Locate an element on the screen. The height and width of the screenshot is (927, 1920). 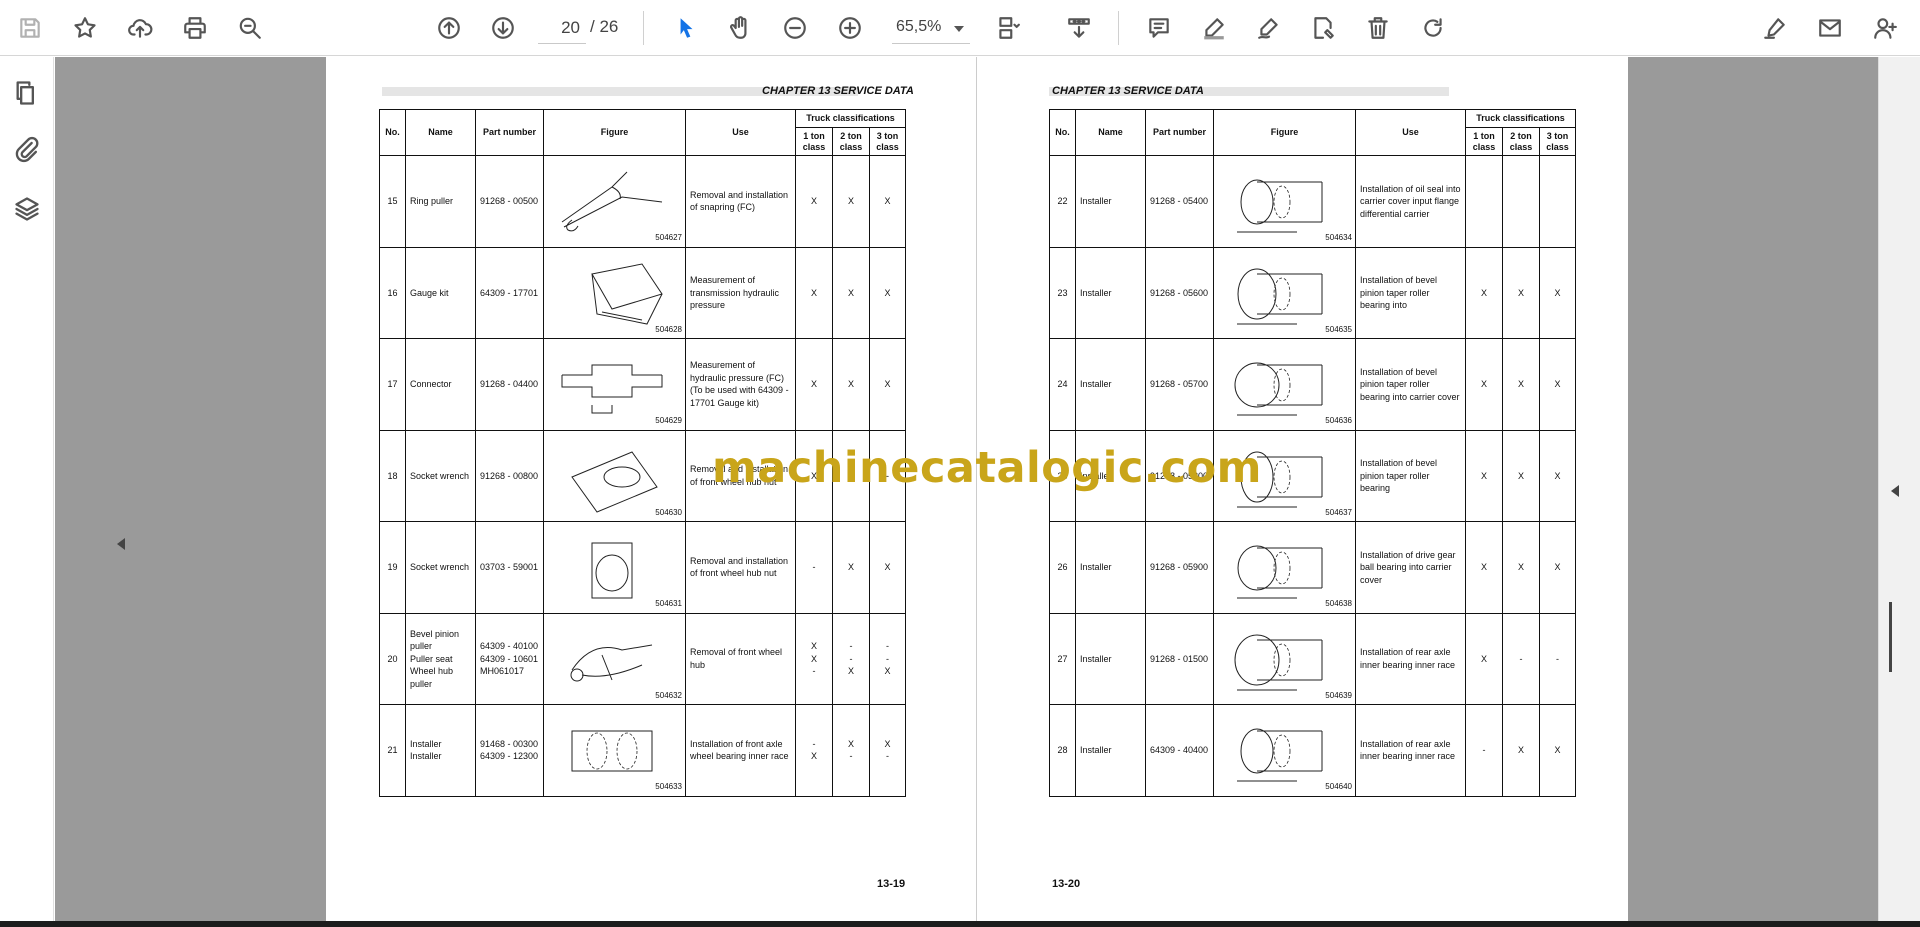
part-number: 91468 - 00300 64309 - 12300 is located at coordinates (509, 750).